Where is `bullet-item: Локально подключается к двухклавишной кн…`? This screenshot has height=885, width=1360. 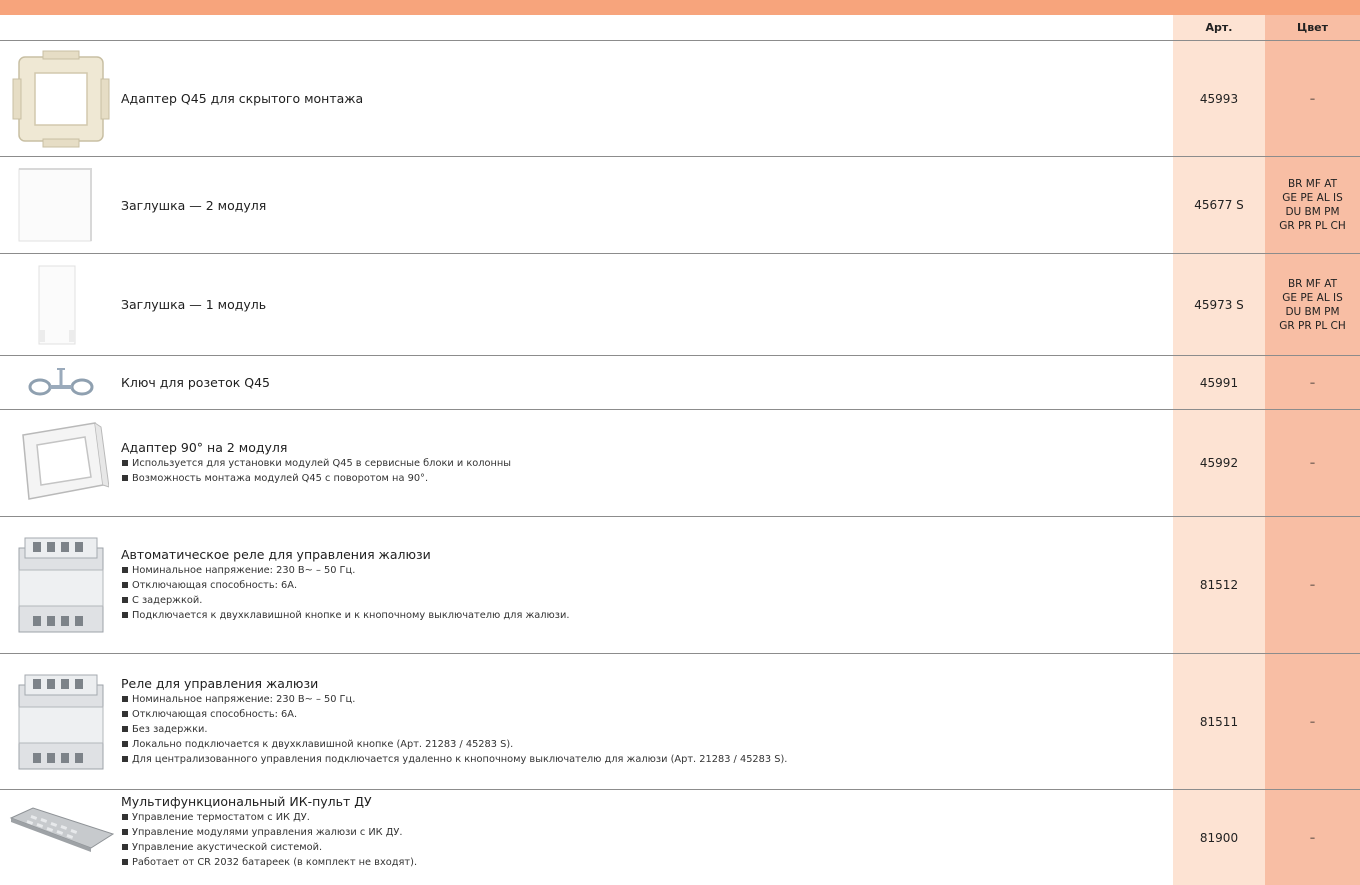 bullet-item: Локально подключается к двухклавишной кн… is located at coordinates (454, 744).